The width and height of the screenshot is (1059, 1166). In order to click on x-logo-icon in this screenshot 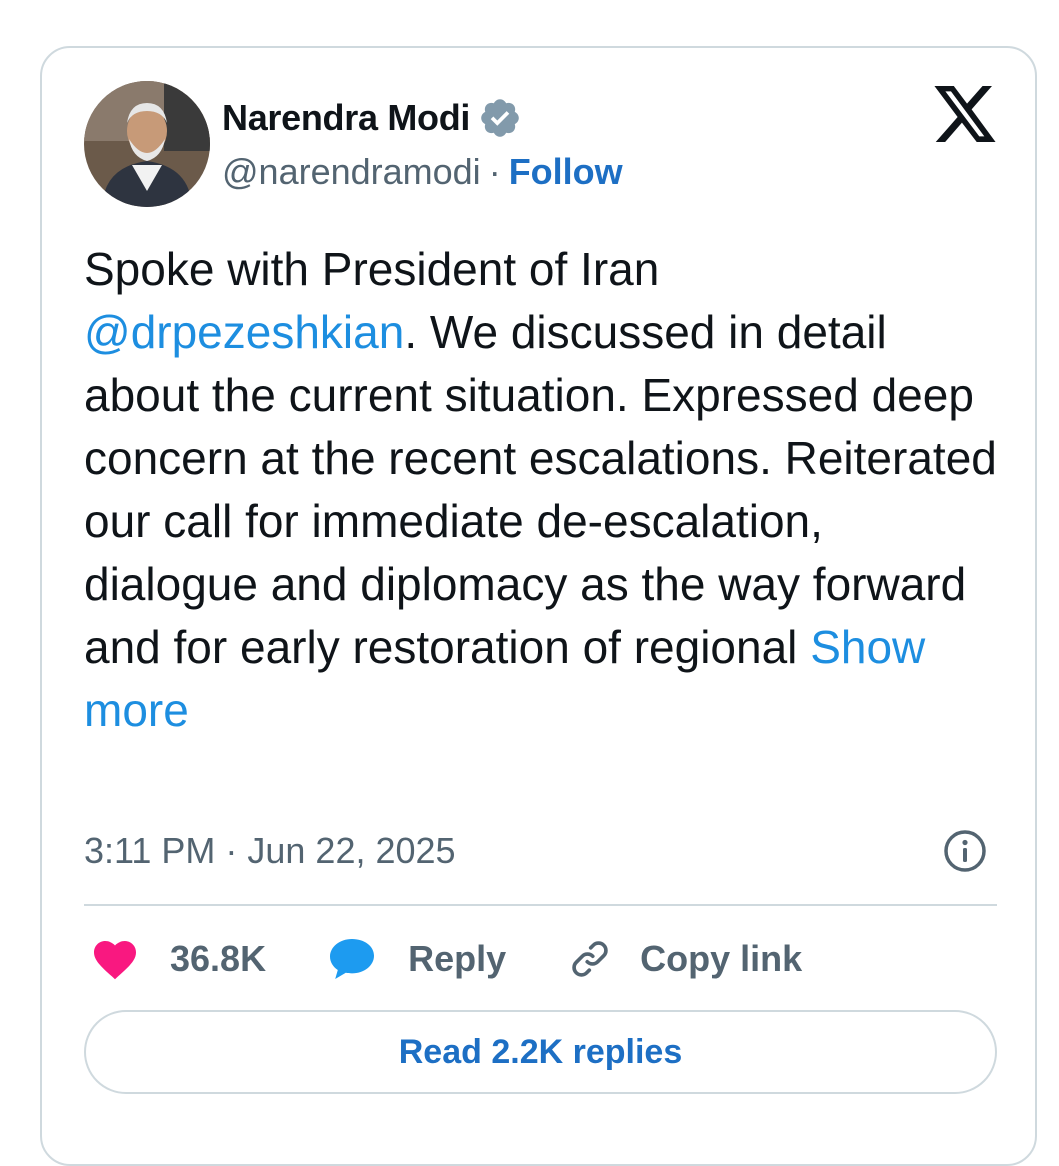, I will do `click(965, 114)`.